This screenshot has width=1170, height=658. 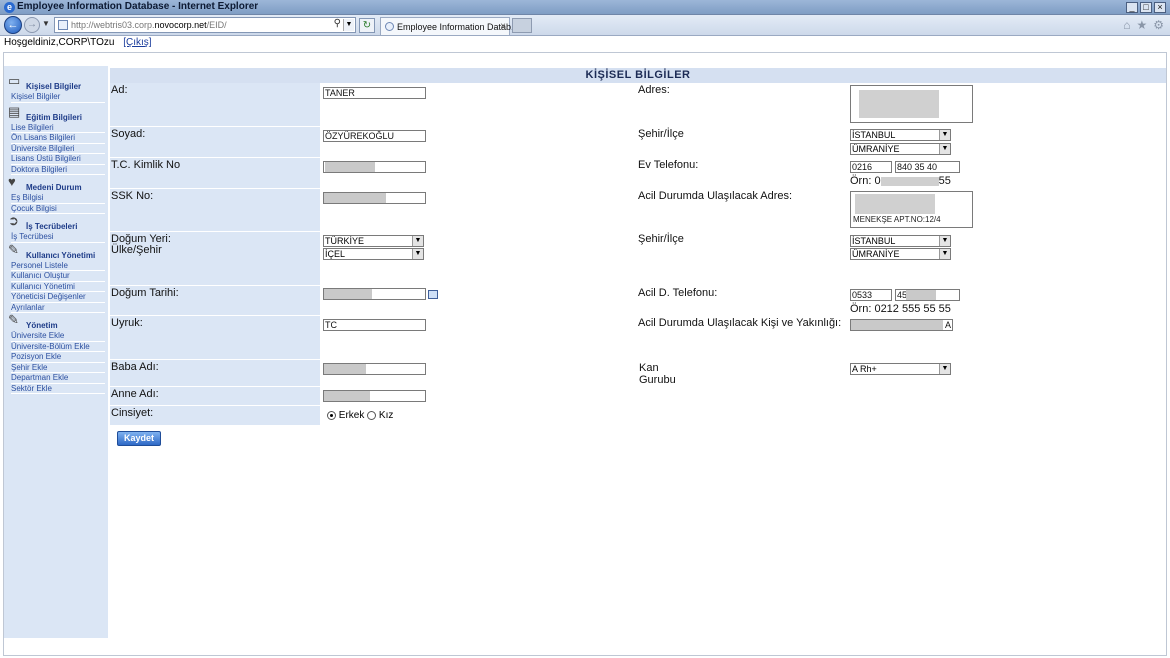 I want to click on acil-telefon-alan-input: 0533, so click(x=871, y=295).